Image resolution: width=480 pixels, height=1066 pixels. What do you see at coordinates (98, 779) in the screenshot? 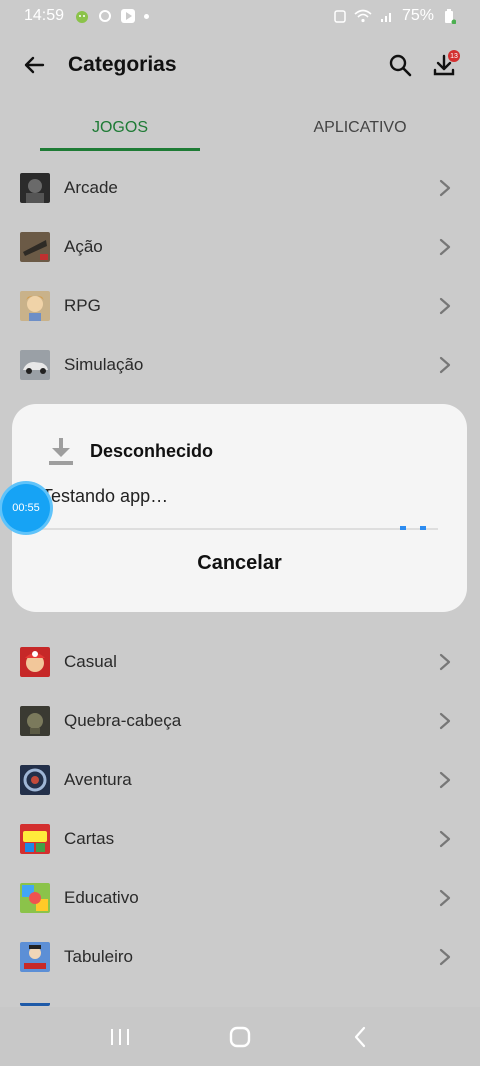
I see `list-item-label: Aventura` at bounding box center [98, 779].